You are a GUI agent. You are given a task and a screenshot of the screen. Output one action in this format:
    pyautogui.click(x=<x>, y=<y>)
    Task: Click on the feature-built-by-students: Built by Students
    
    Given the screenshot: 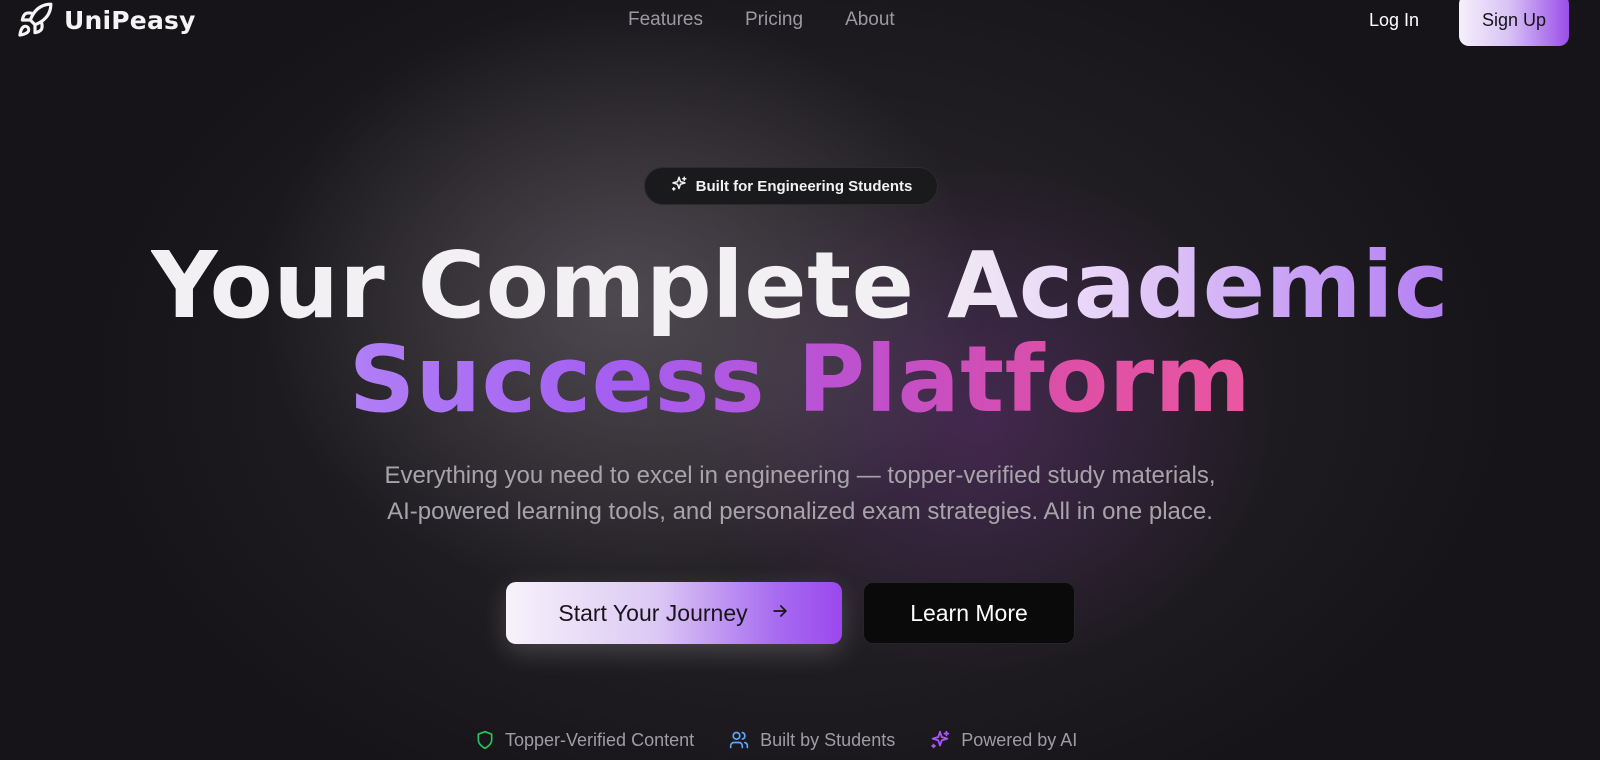 What is the action you would take?
    pyautogui.click(x=811, y=740)
    